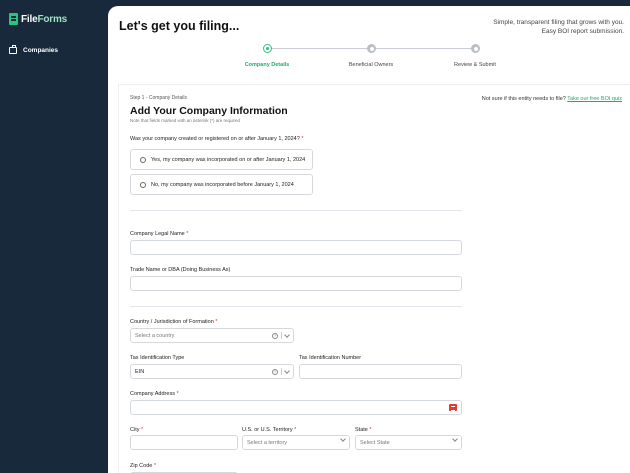 The width and height of the screenshot is (630, 473). Describe the element at coordinates (157, 358) in the screenshot. I see `tax-id-type-label: Tax Identification Type` at that location.